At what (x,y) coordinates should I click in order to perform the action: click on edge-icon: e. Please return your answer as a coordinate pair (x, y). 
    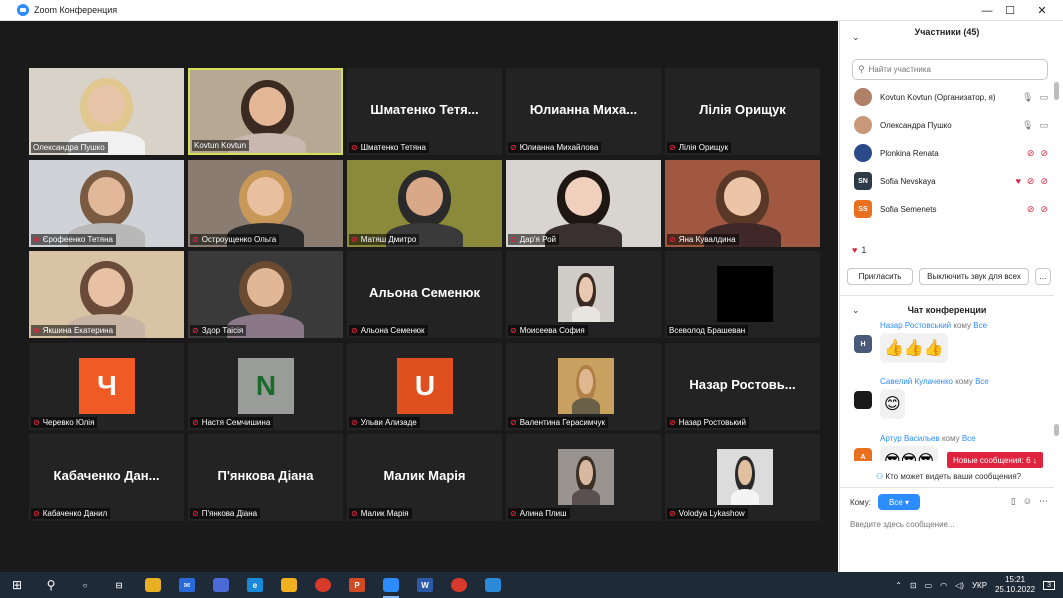
    Looking at the image, I should click on (255, 585).